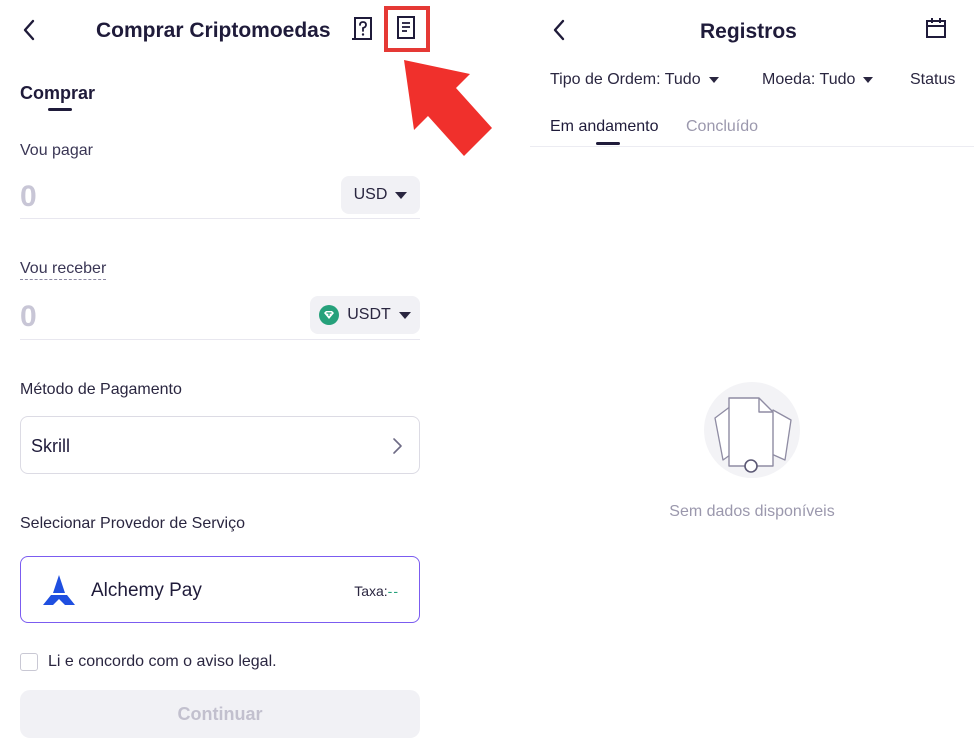  I want to click on usdt-icon, so click(329, 315).